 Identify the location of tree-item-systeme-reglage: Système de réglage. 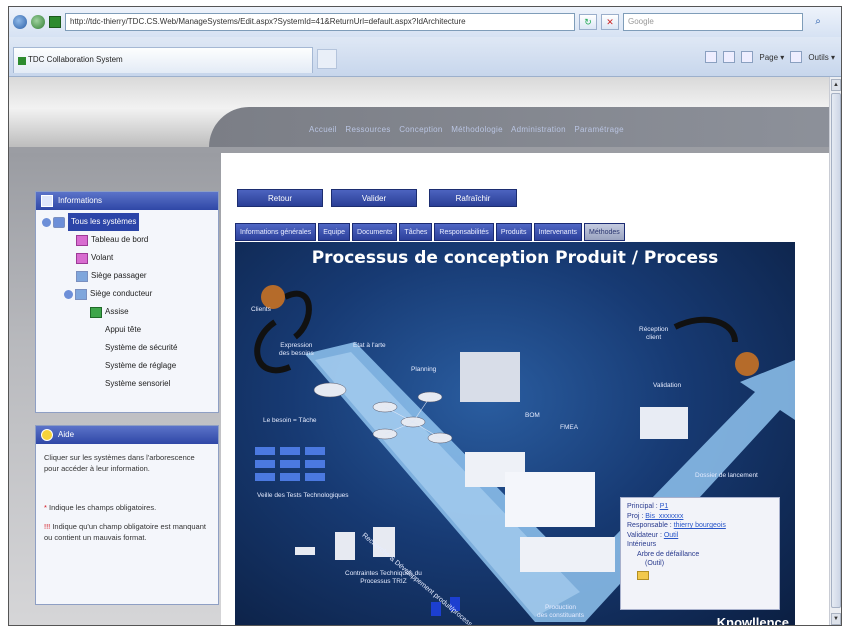
(130, 366).